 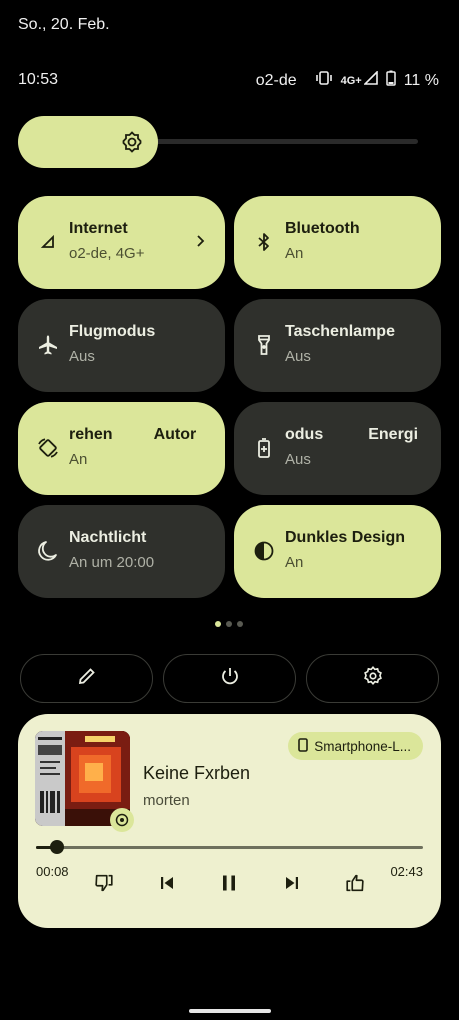 I want to click on tile-bluetooth-subtitle: An, so click(x=294, y=253).